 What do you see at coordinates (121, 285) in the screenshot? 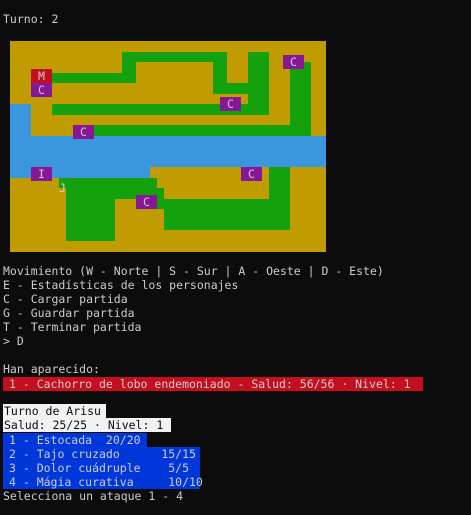
I see `menu-stats: E - Estadísticas de los personajes` at bounding box center [121, 285].